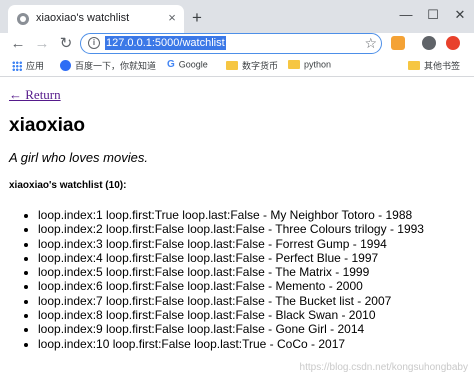 The width and height of the screenshot is (474, 376). Describe the element at coordinates (65, 65) in the screenshot. I see `baidu-icon` at that location.